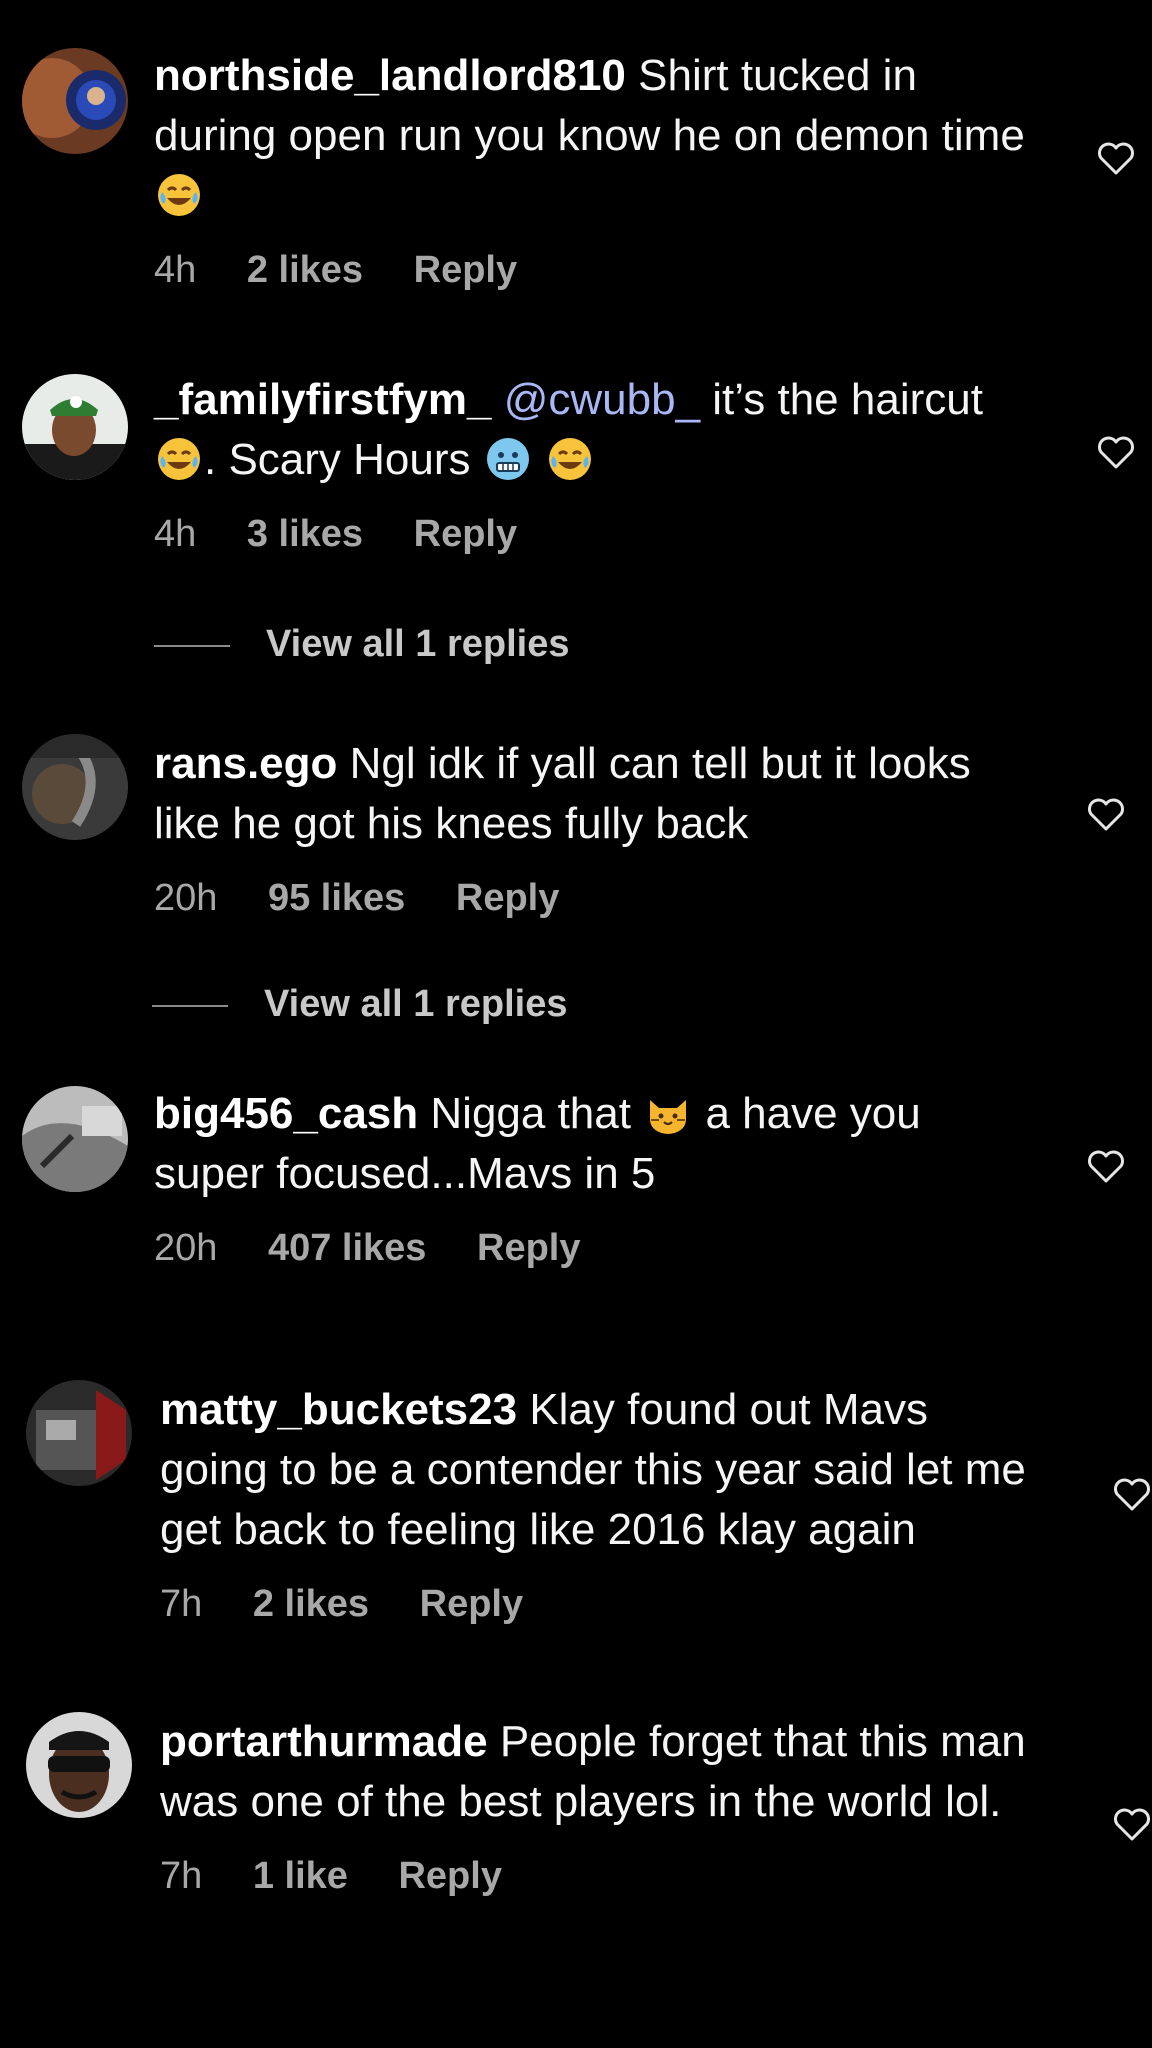 The image size is (1152, 2048). What do you see at coordinates (594, 1248) in the screenshot?
I see `comment-meta: 20h 407 likes Reply` at bounding box center [594, 1248].